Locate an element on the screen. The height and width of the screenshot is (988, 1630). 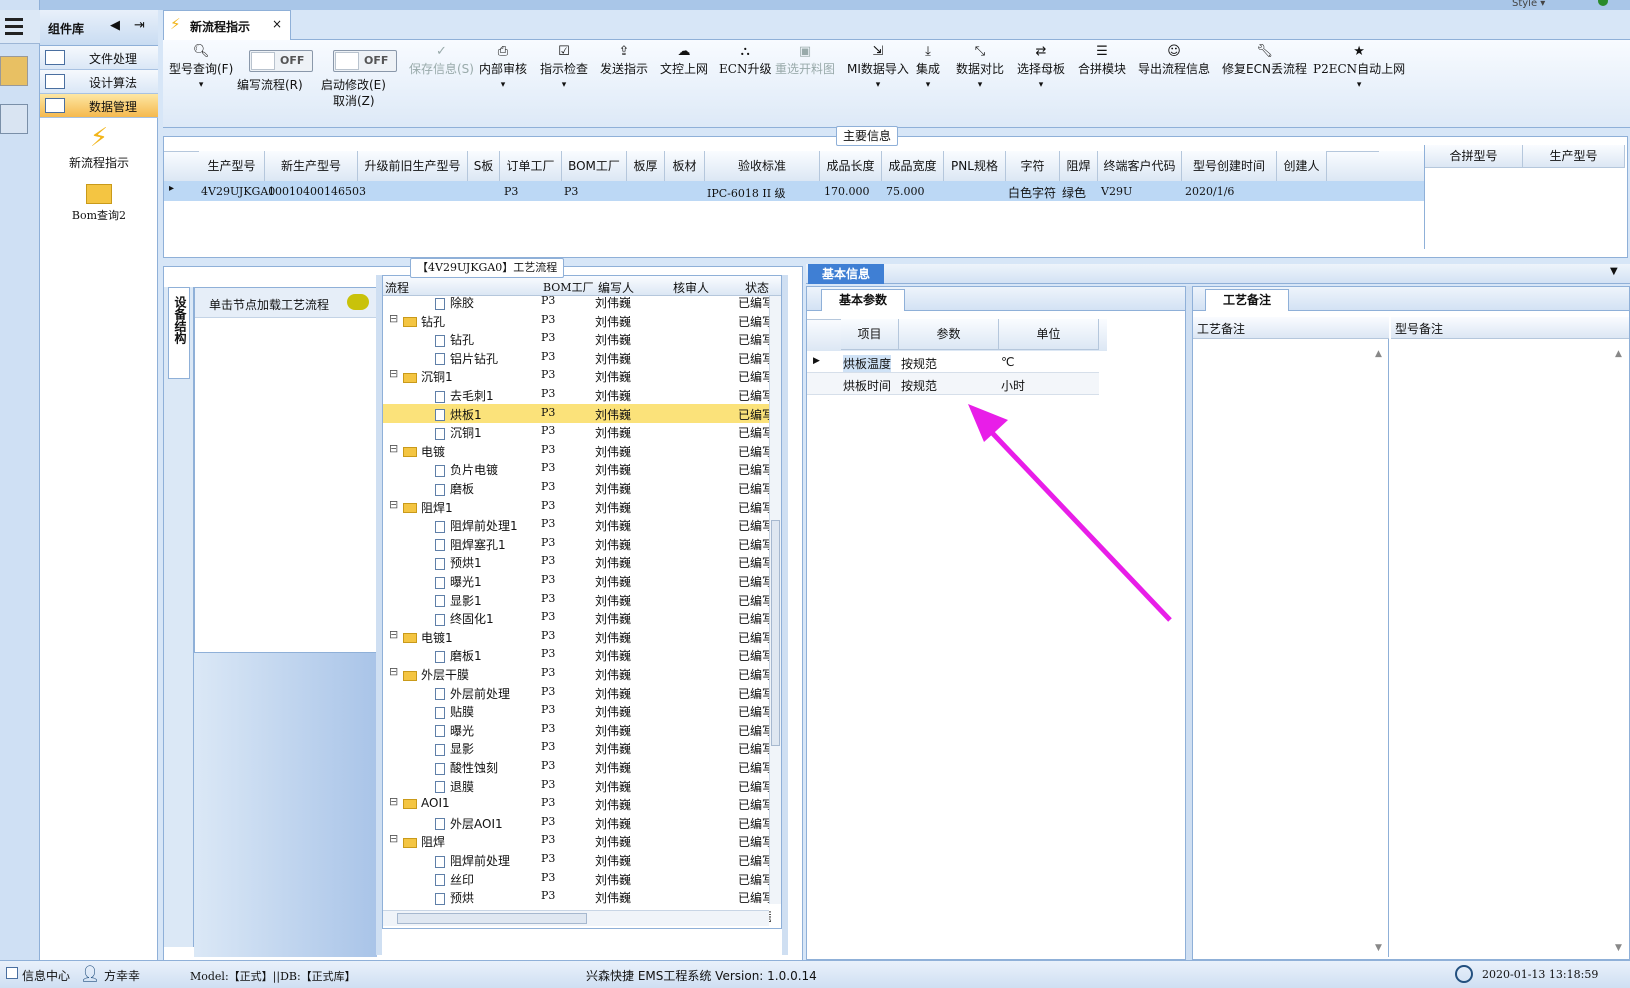
flow-tree-row: 烘板1 P3 刘伟巍 已编写 is located at coordinates (577, 413).